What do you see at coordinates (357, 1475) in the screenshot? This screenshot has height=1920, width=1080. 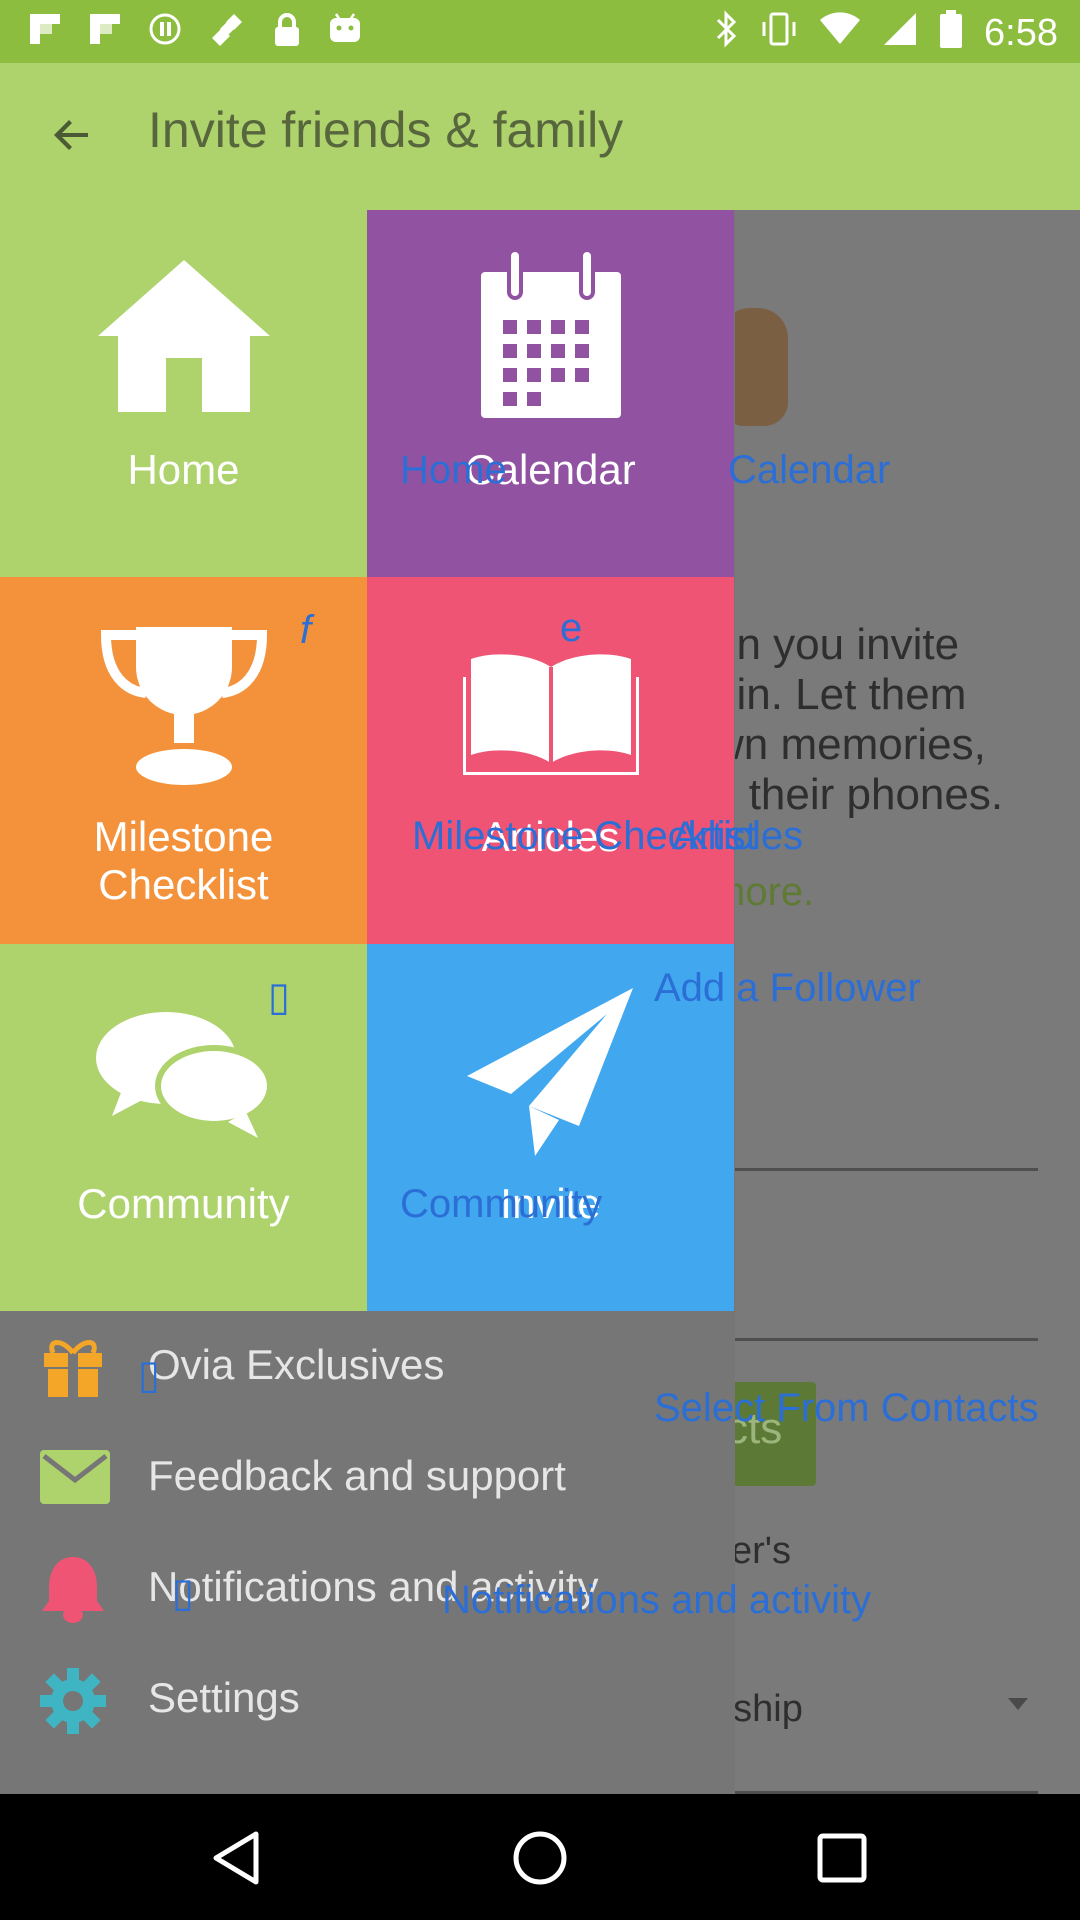 I see `menu-label: Feedback and support` at bounding box center [357, 1475].